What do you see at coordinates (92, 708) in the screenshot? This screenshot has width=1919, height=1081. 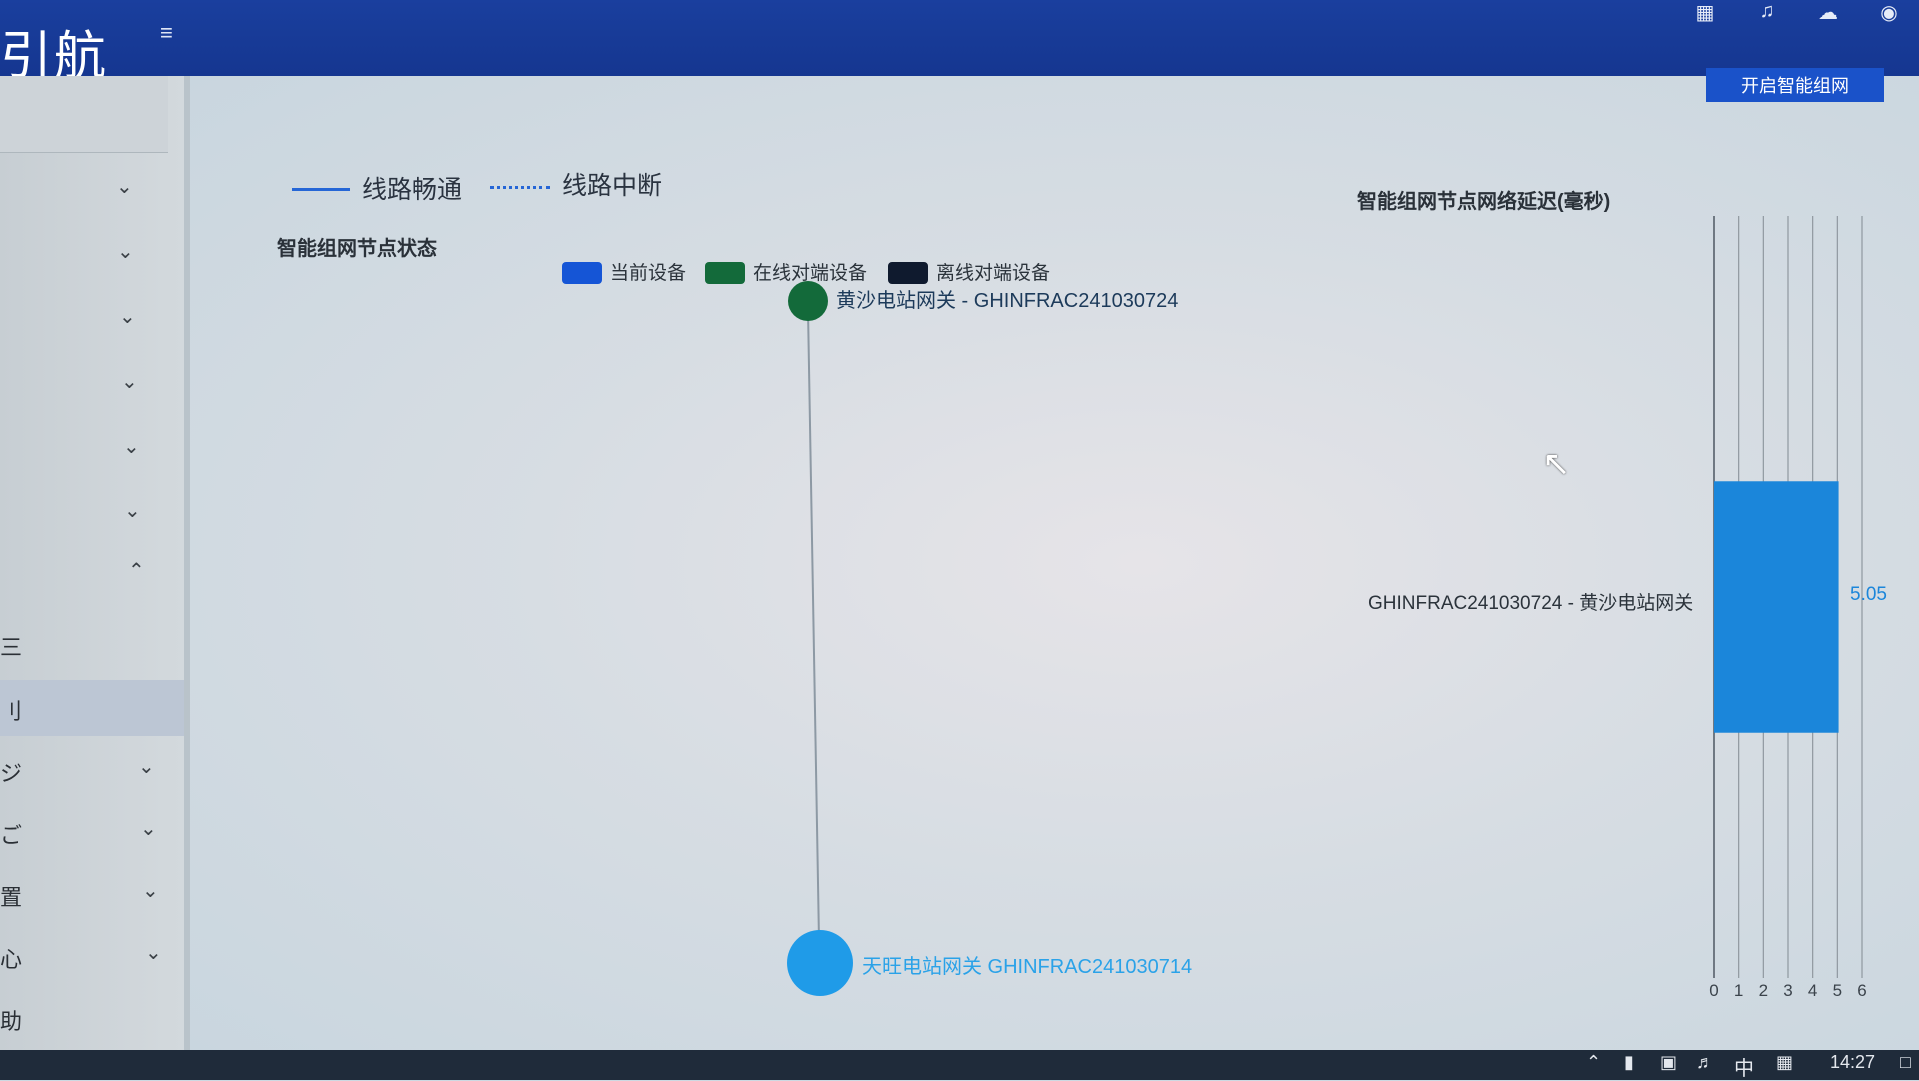 I see `sidebar-subitem-active: 刂` at bounding box center [92, 708].